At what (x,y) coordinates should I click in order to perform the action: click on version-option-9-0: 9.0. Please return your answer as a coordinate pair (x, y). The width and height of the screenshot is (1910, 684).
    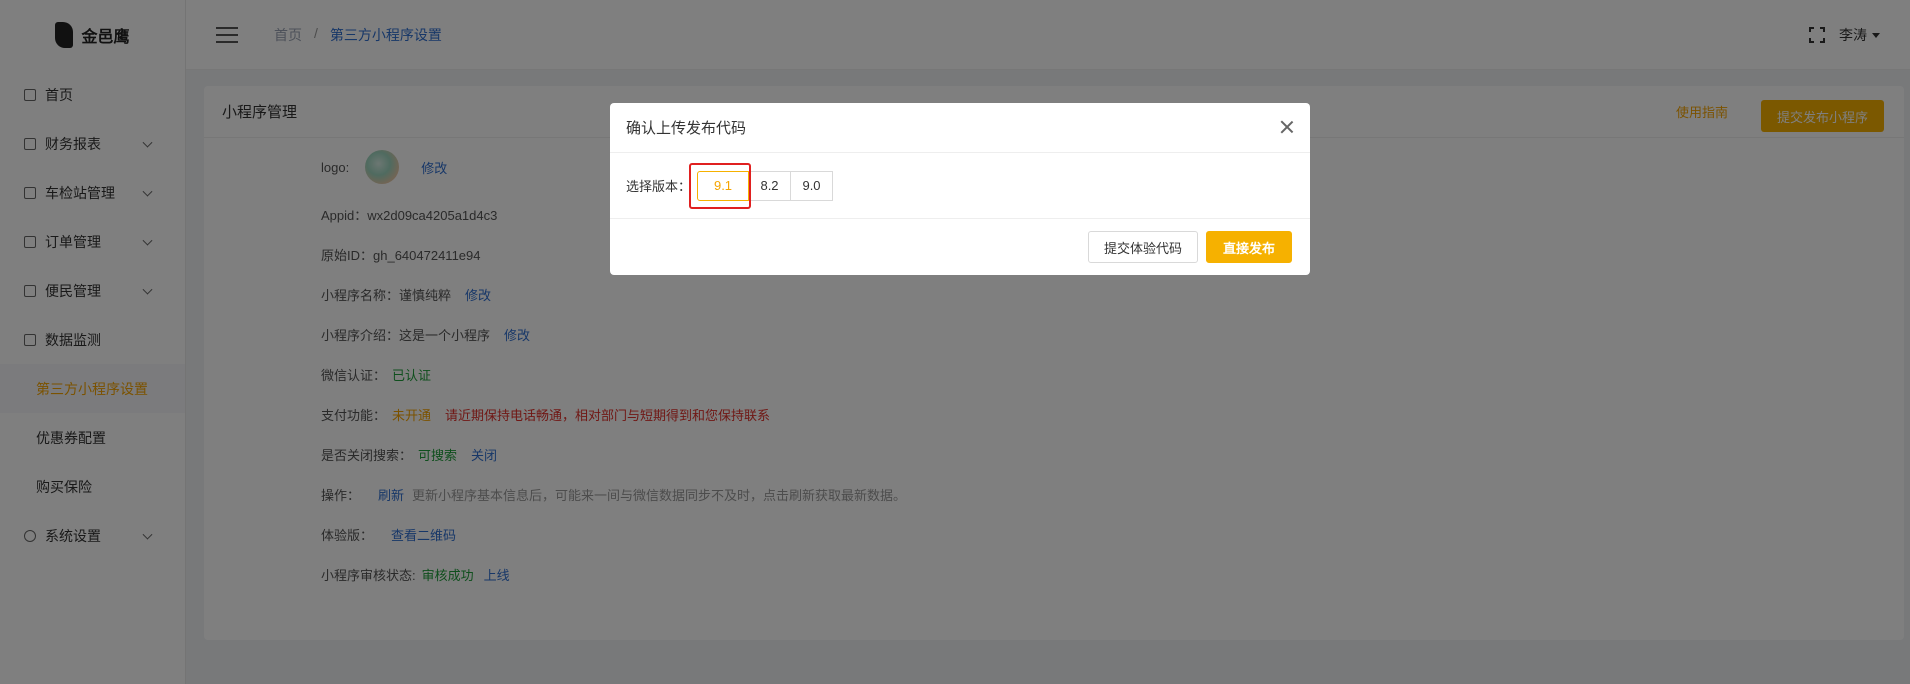
    Looking at the image, I should click on (812, 185).